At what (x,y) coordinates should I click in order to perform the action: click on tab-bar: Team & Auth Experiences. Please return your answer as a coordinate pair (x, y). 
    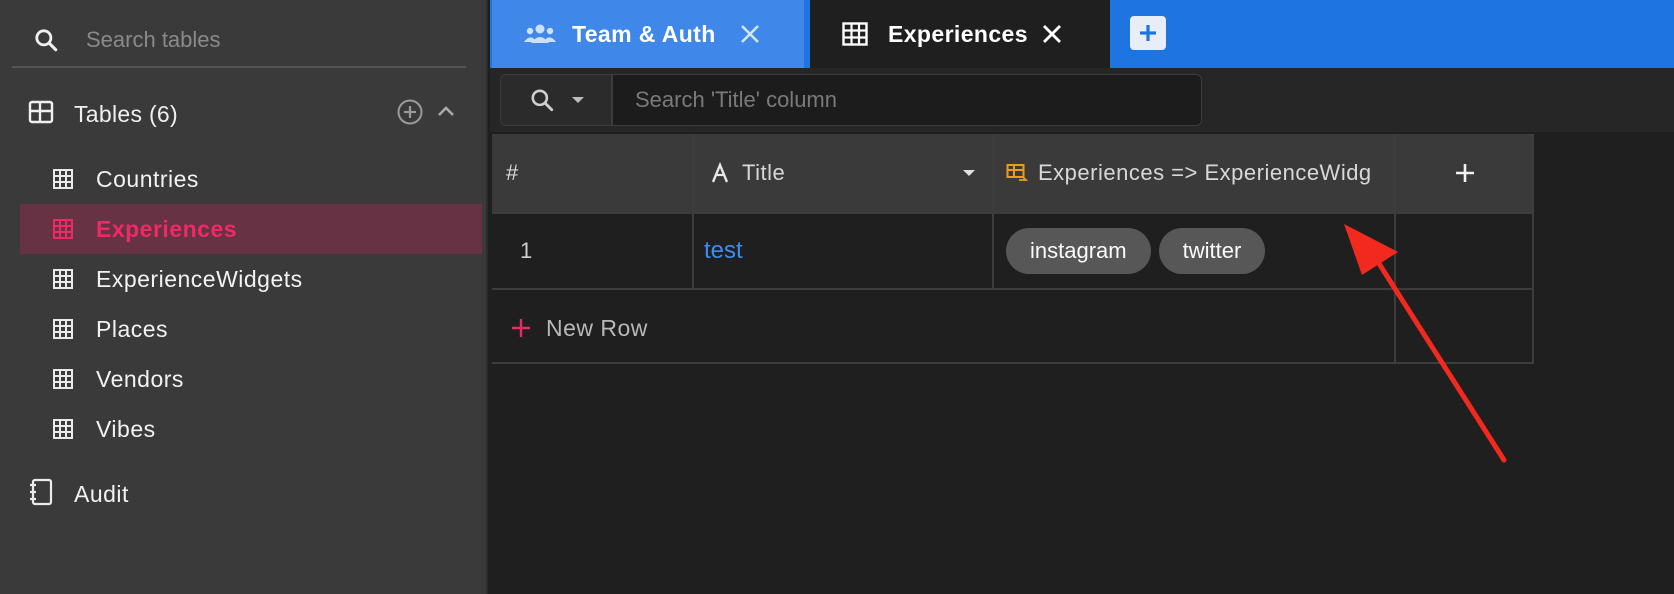
    Looking at the image, I should click on (1082, 34).